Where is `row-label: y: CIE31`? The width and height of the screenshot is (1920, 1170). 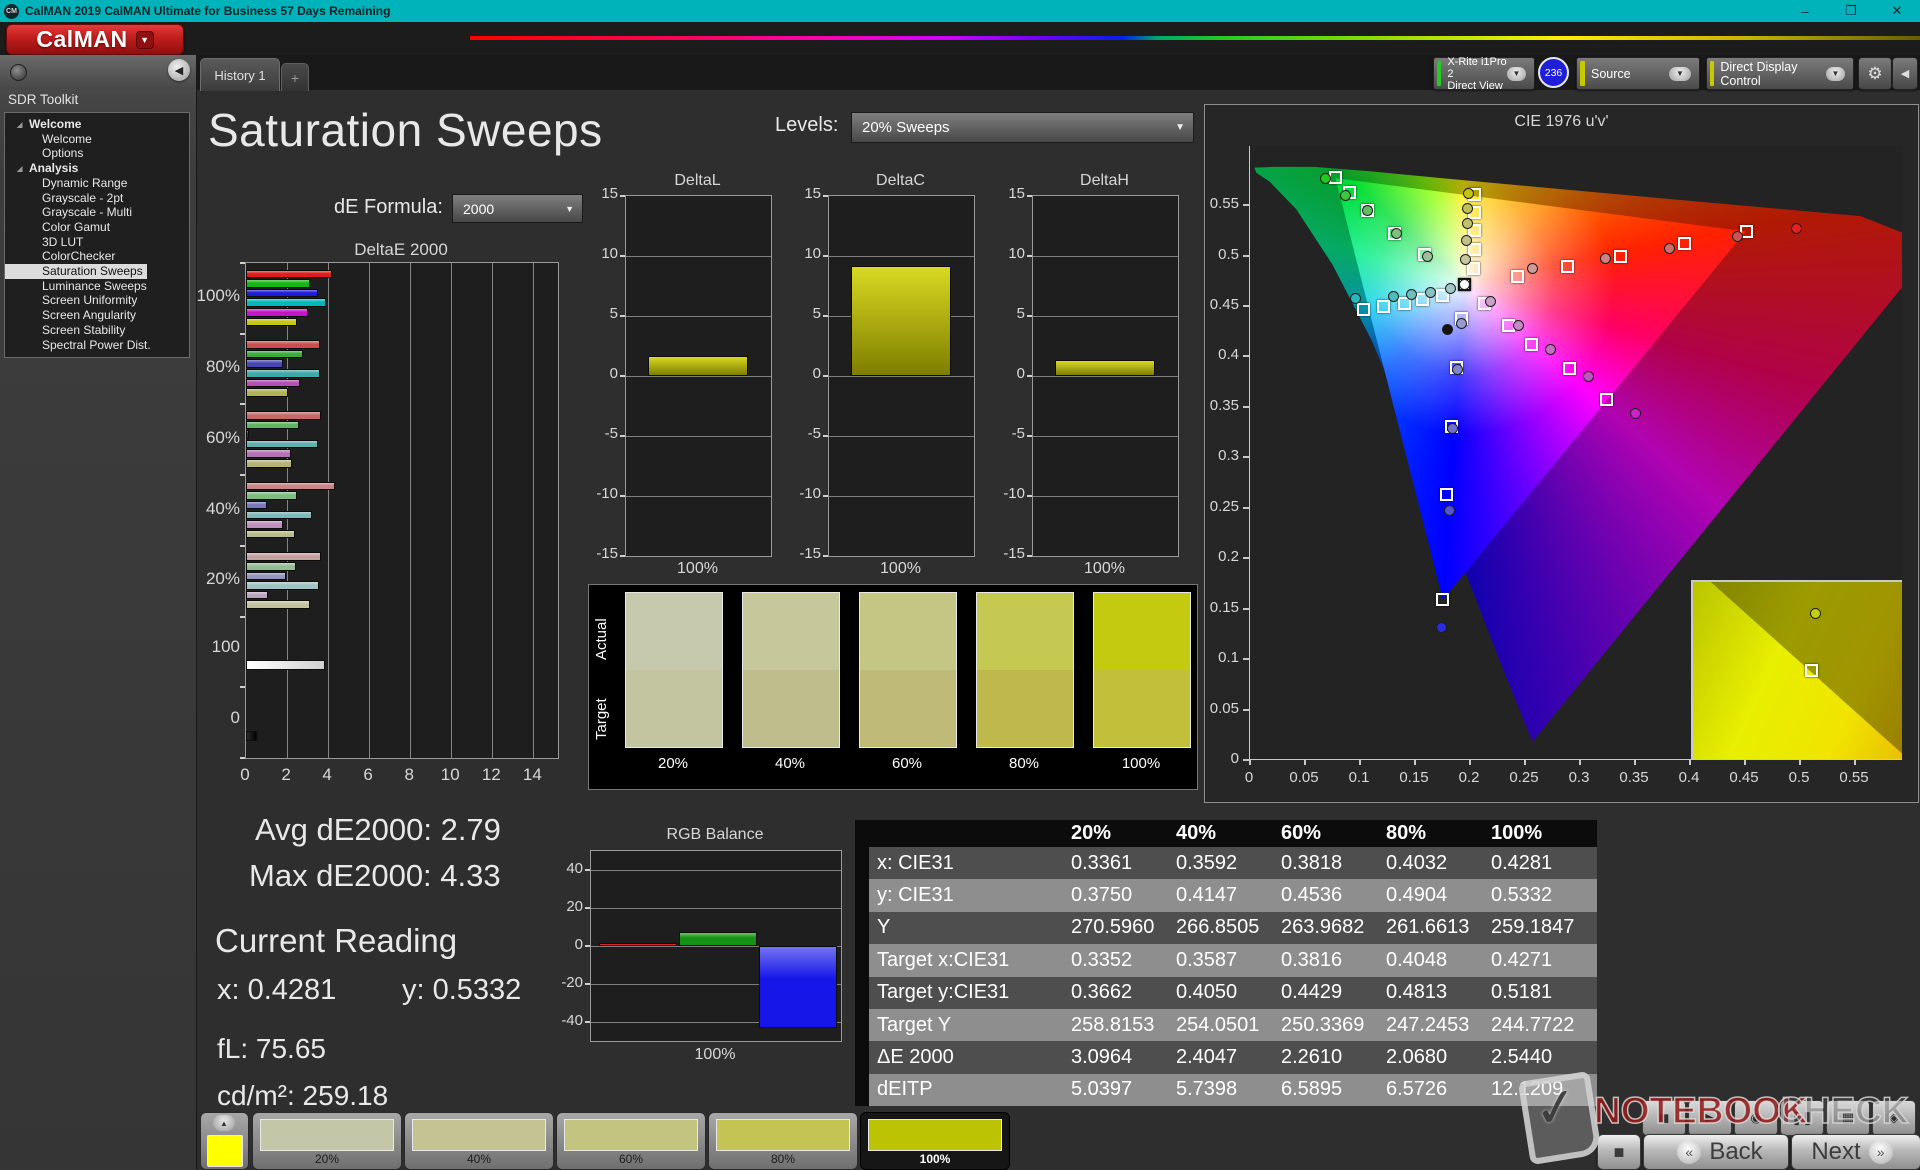 row-label: y: CIE31 is located at coordinates (915, 895).